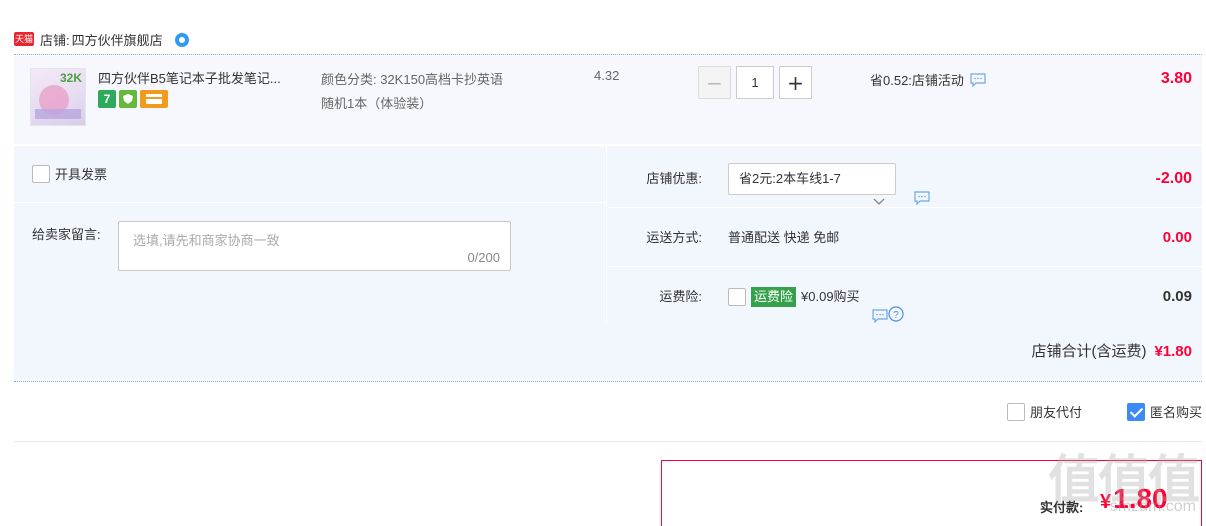  I want to click on quantity-decrease-button: −, so click(714, 82).